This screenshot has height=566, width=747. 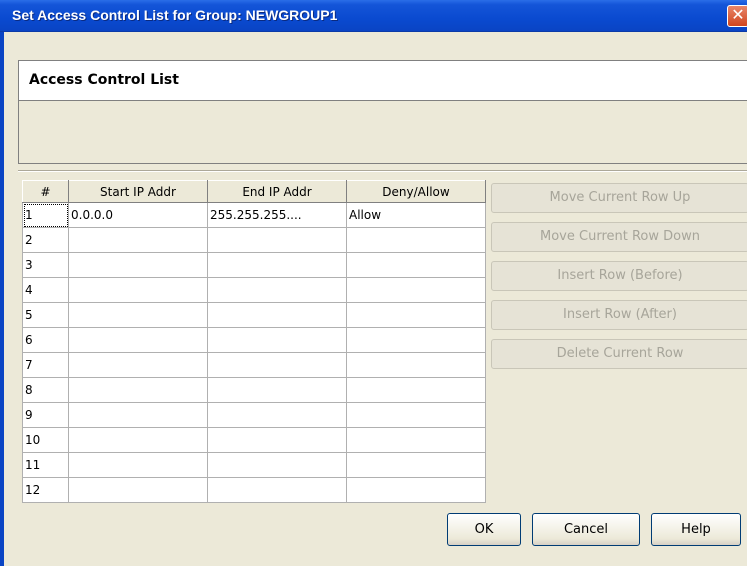 I want to click on close-icon: ✕, so click(x=738, y=14).